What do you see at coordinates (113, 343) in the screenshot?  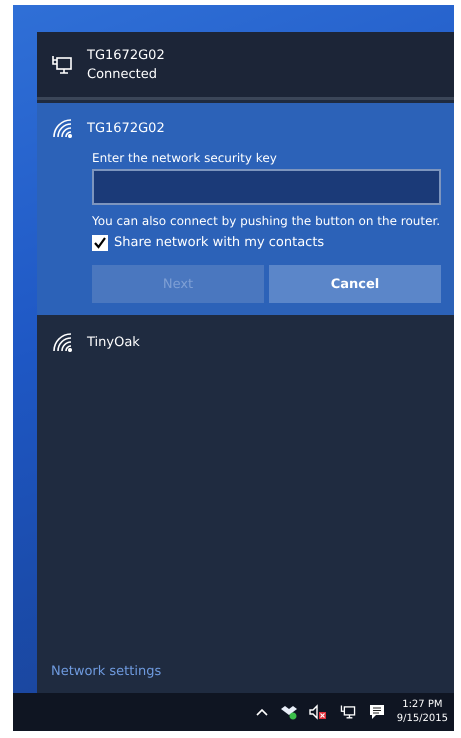 I see `network-name: TinyOak` at bounding box center [113, 343].